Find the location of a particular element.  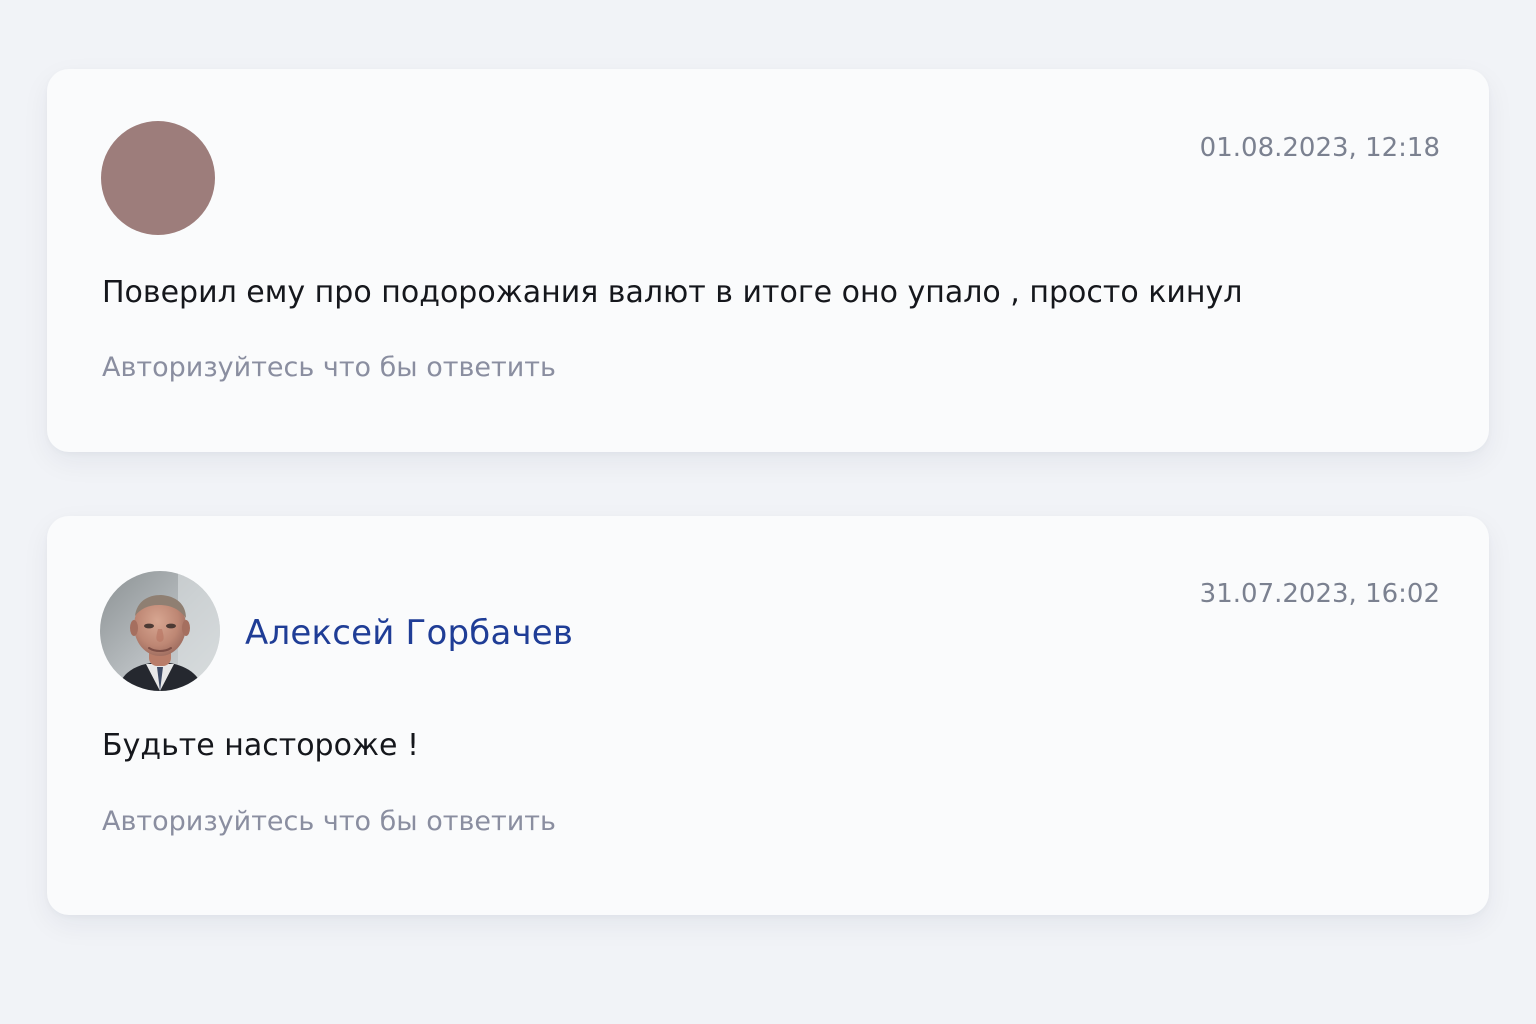

comment-timestamp: 01.08.2023, 12:18 is located at coordinates (1319, 148).